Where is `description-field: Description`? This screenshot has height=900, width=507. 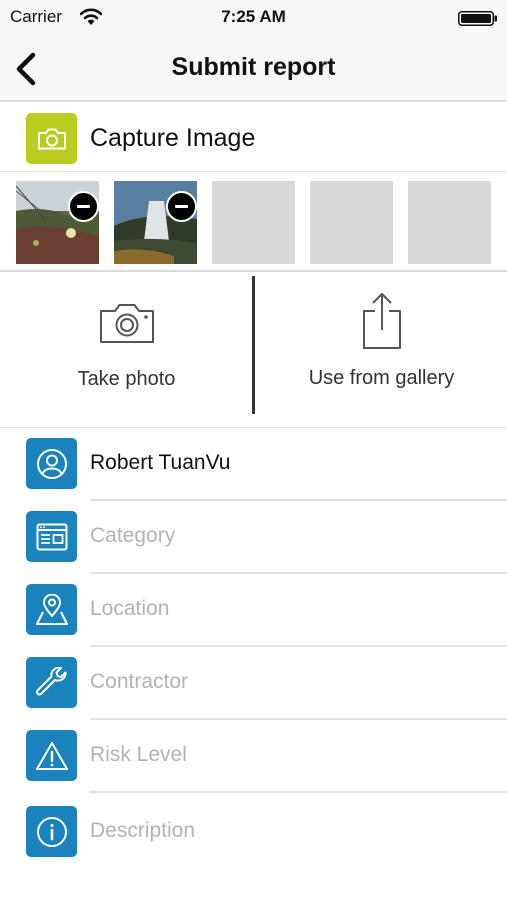
description-field: Description is located at coordinates (253, 832).